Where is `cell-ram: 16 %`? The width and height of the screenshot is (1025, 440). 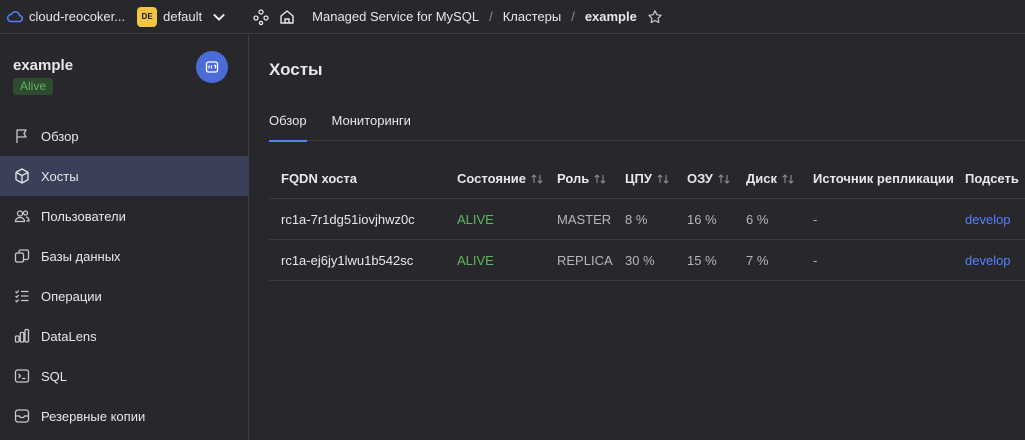 cell-ram: 16 % is located at coordinates (702, 219).